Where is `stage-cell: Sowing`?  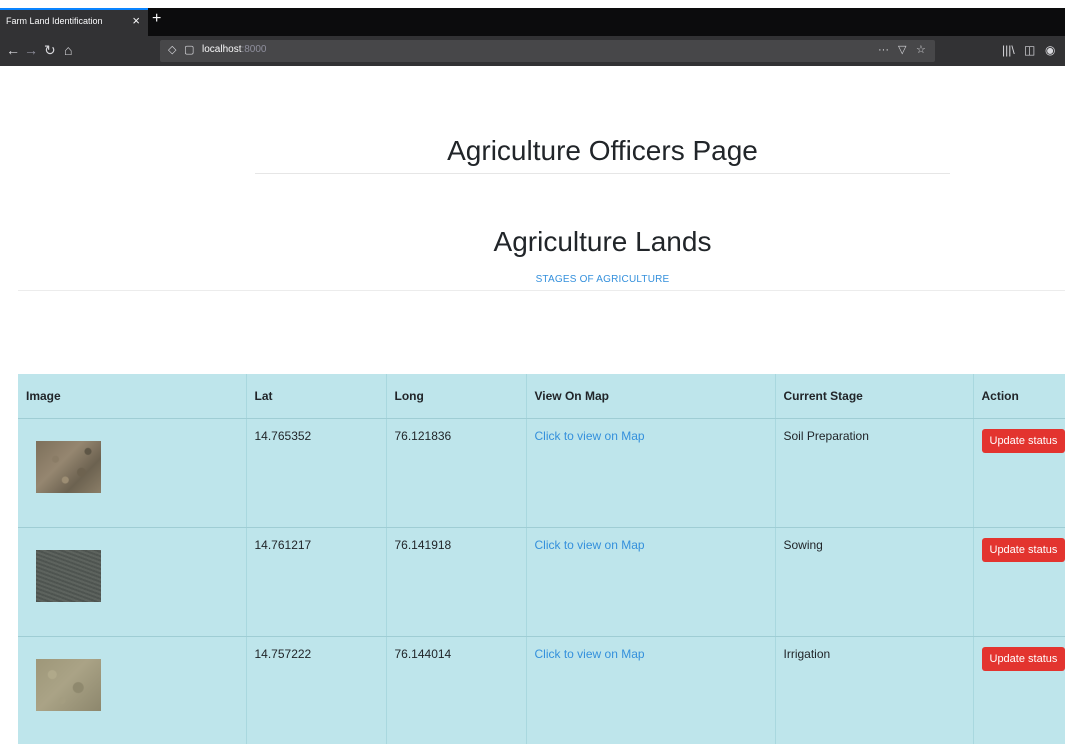 stage-cell: Sowing is located at coordinates (873, 582).